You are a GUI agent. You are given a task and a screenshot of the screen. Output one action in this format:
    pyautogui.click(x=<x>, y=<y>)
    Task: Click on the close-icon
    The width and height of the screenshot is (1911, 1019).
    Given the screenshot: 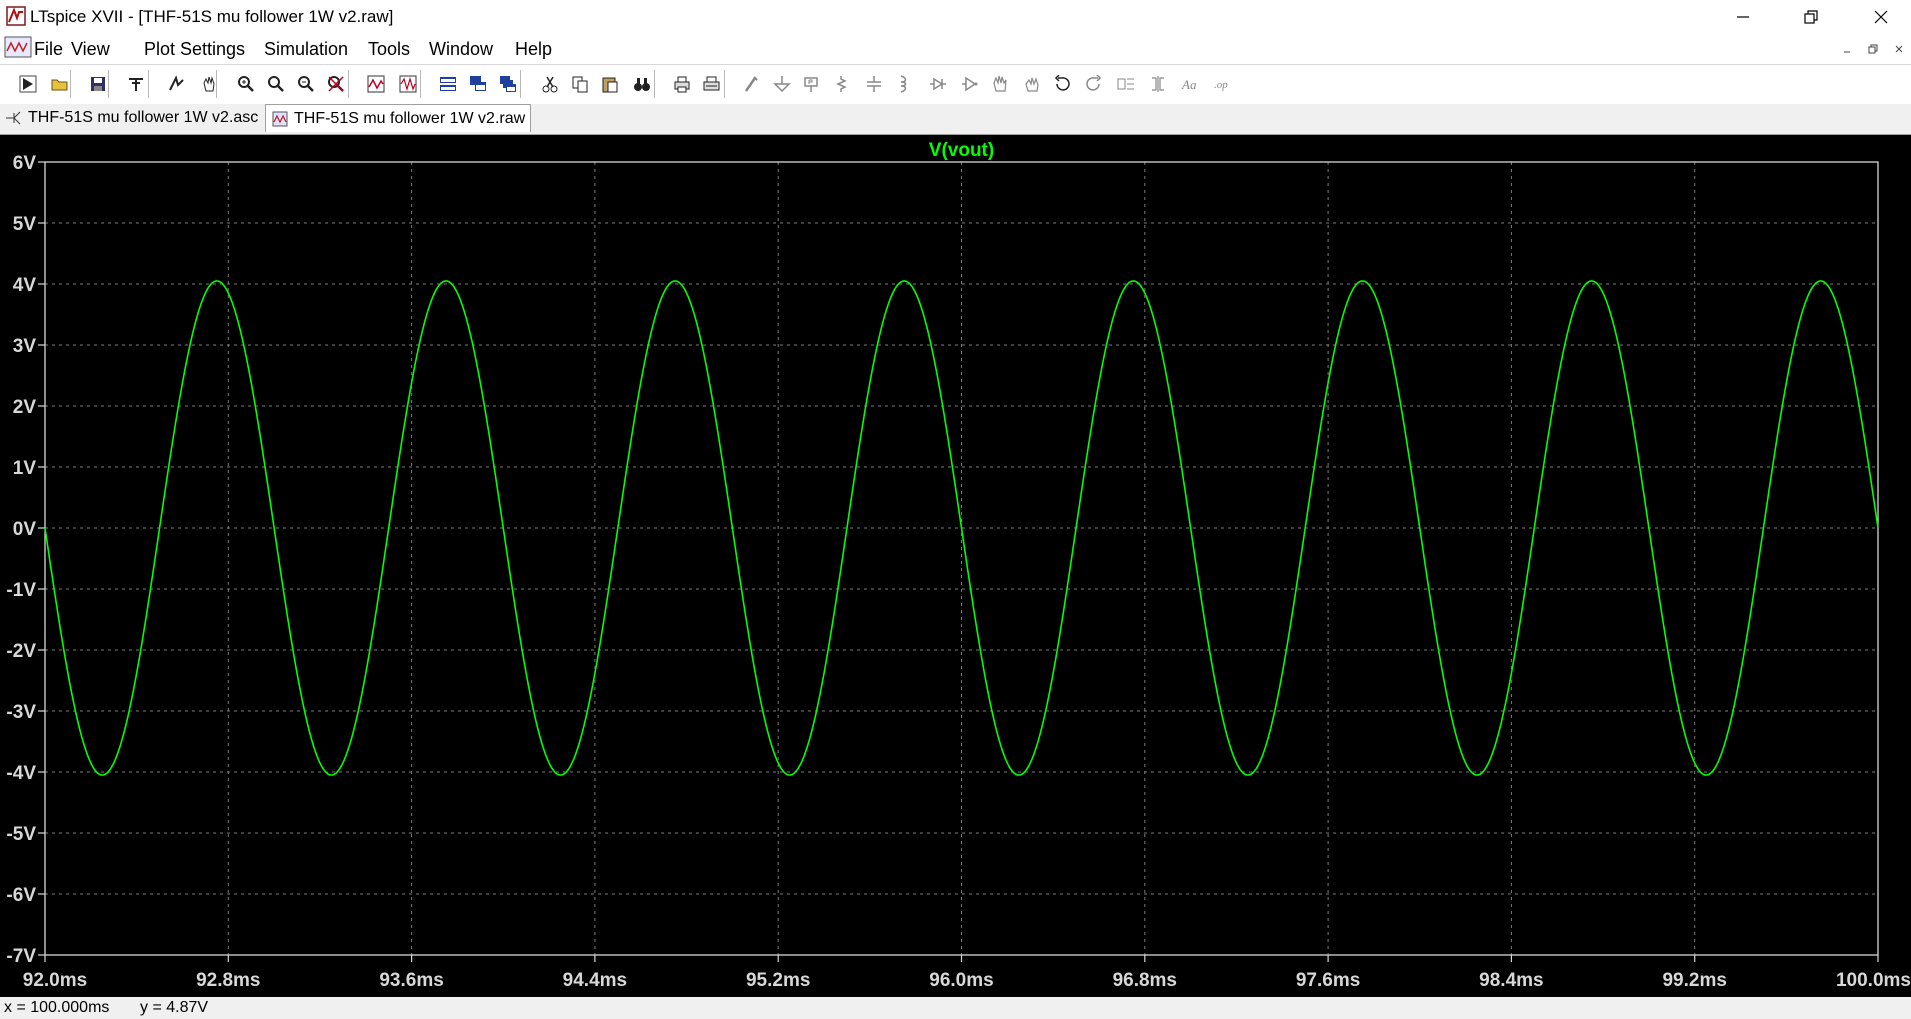 What is the action you would take?
    pyautogui.click(x=1899, y=49)
    